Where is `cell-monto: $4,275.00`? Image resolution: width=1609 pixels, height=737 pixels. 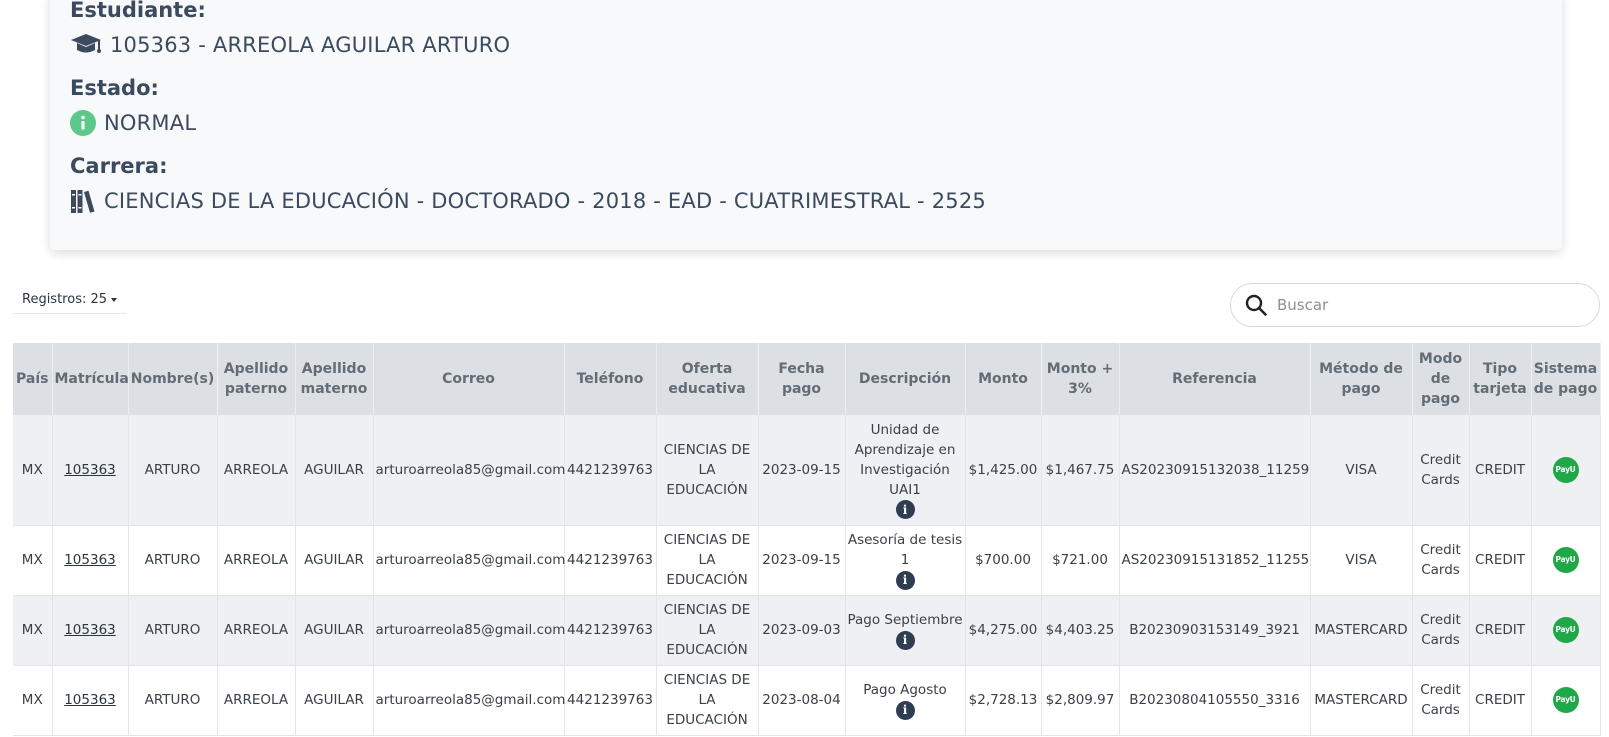
cell-monto: $4,275.00 is located at coordinates (1003, 630).